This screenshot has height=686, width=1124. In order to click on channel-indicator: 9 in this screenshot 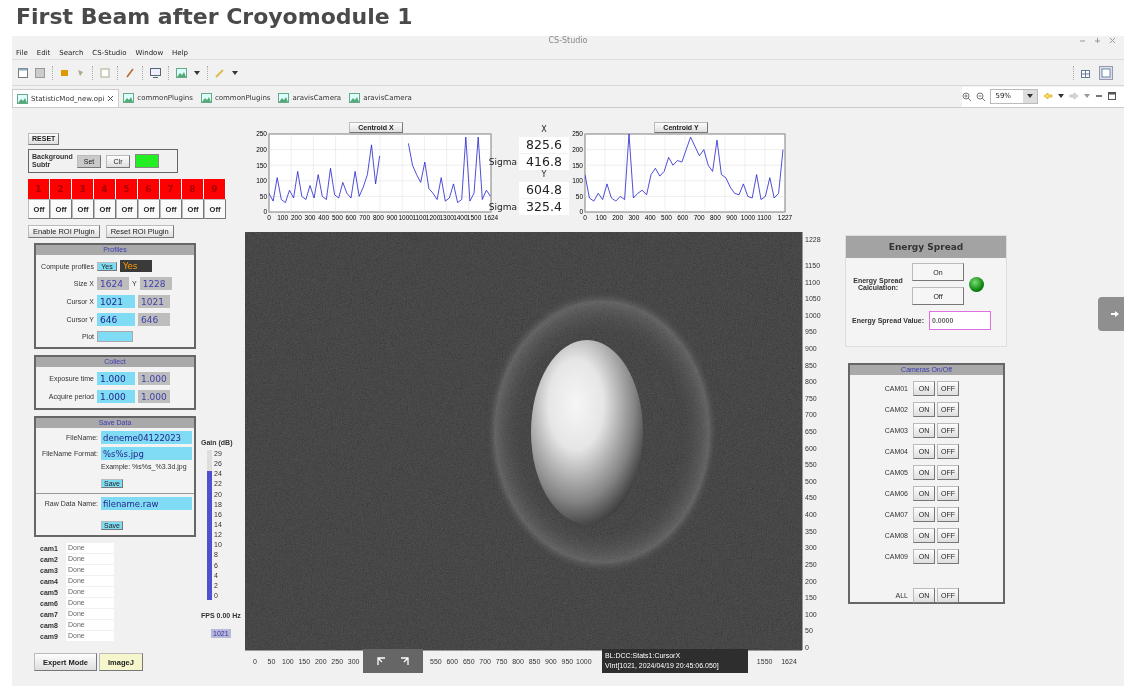, I will do `click(215, 189)`.